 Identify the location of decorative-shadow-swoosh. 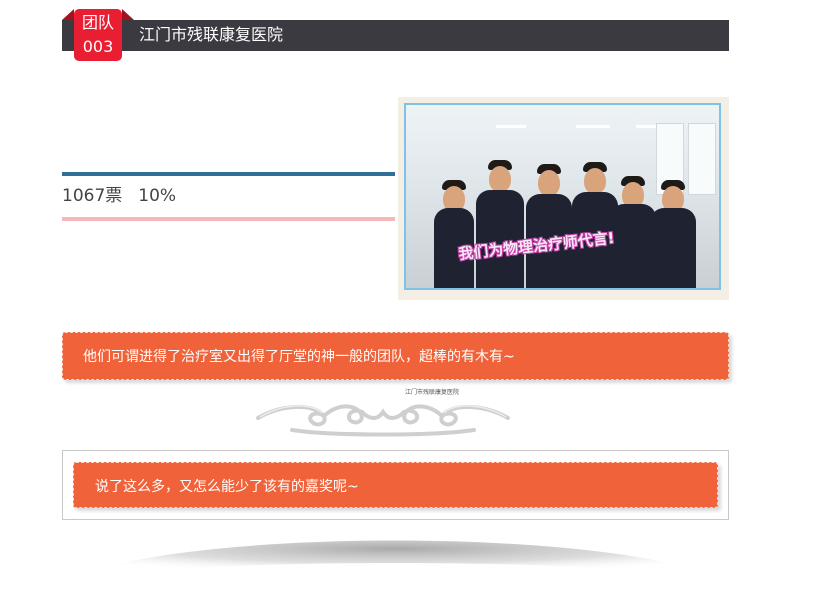
(395, 560).